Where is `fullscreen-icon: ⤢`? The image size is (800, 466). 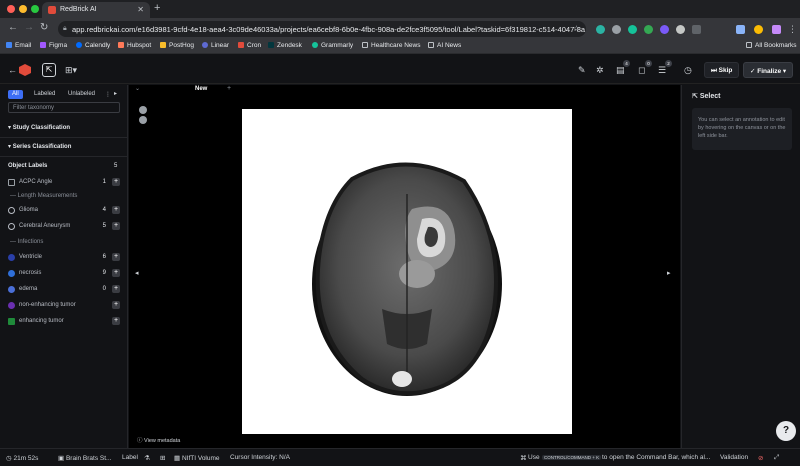
fullscreen-icon: ⤢ is located at coordinates (776, 458).